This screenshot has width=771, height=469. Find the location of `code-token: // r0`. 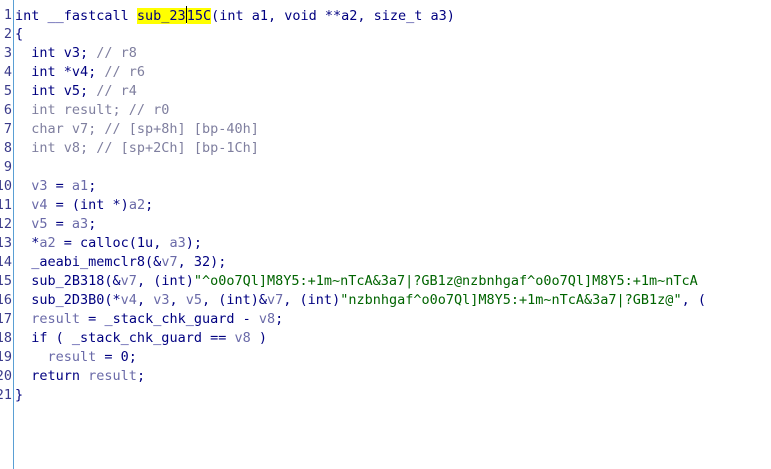

code-token: // r0 is located at coordinates (149, 110).